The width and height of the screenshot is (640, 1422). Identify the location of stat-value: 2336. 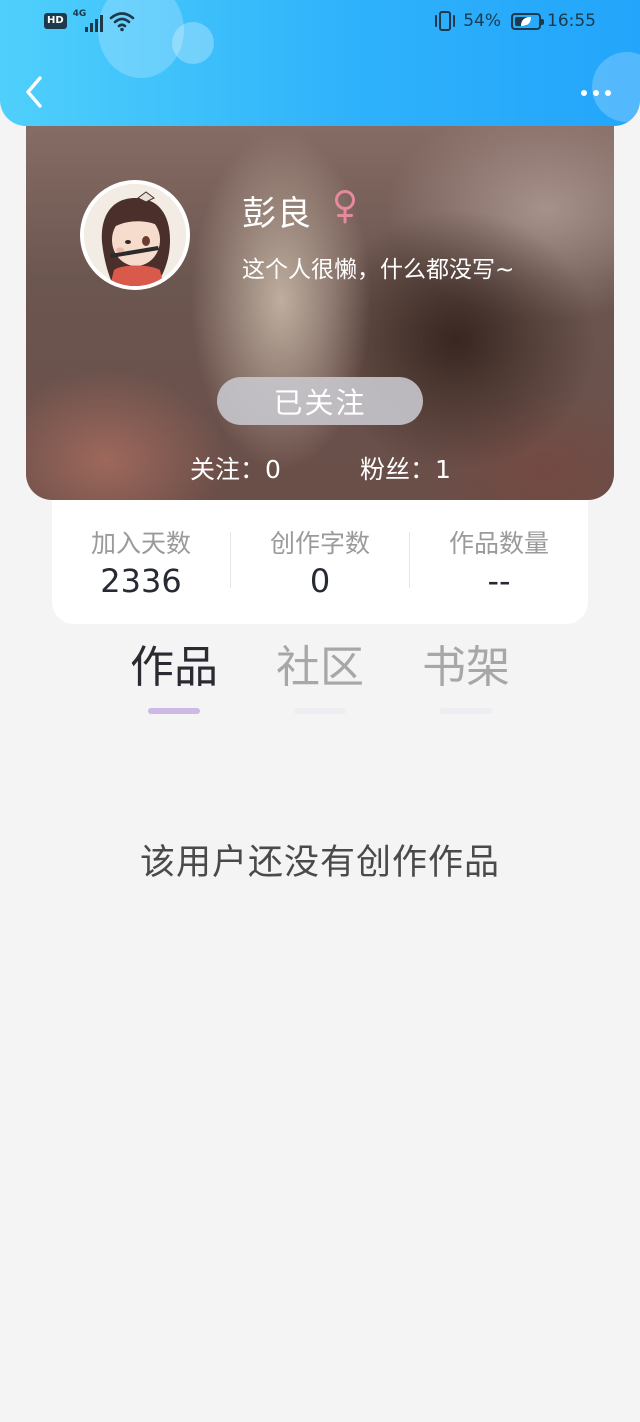
(141, 581).